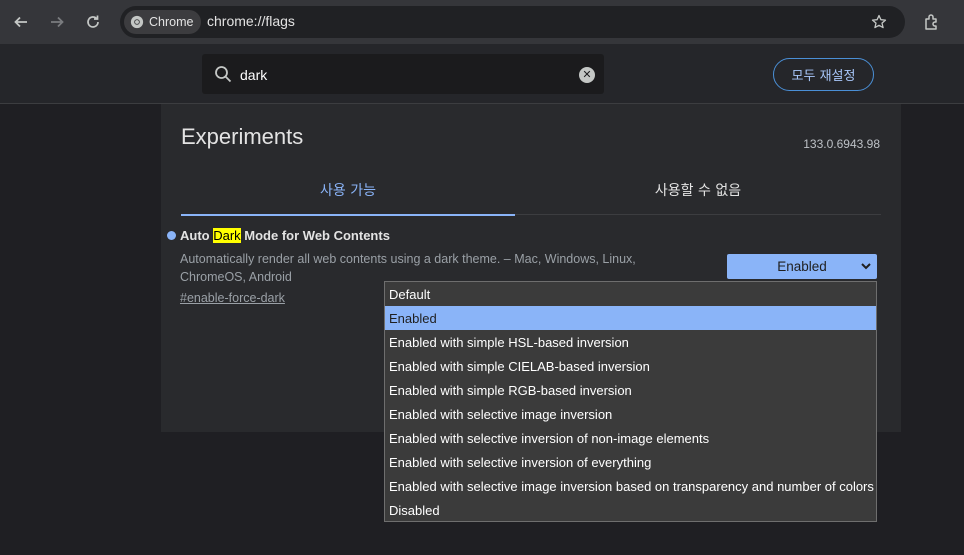  I want to click on flags-header: ✕ 모두 재설정, so click(482, 74).